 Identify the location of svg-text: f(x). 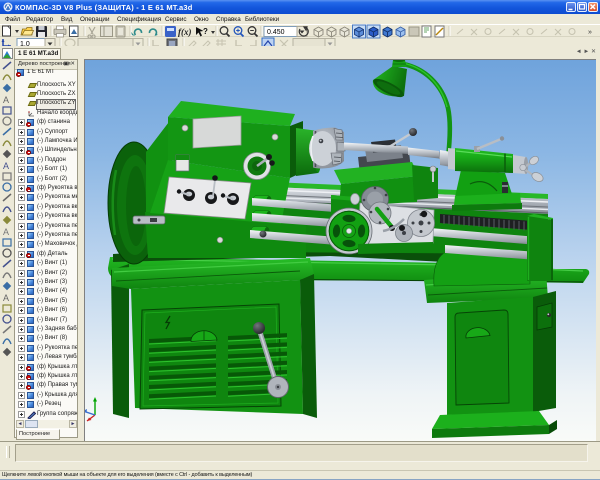
(185, 32).